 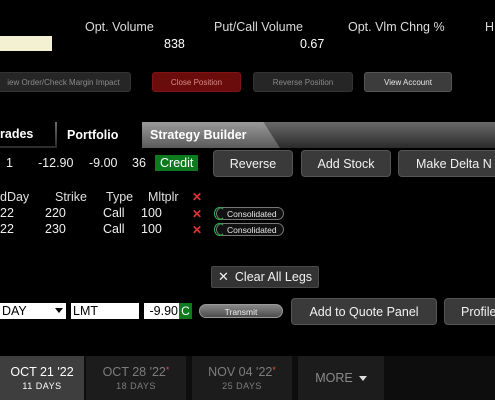 What do you see at coordinates (71, 197) in the screenshot?
I see `col-header-strike: Strike` at bounding box center [71, 197].